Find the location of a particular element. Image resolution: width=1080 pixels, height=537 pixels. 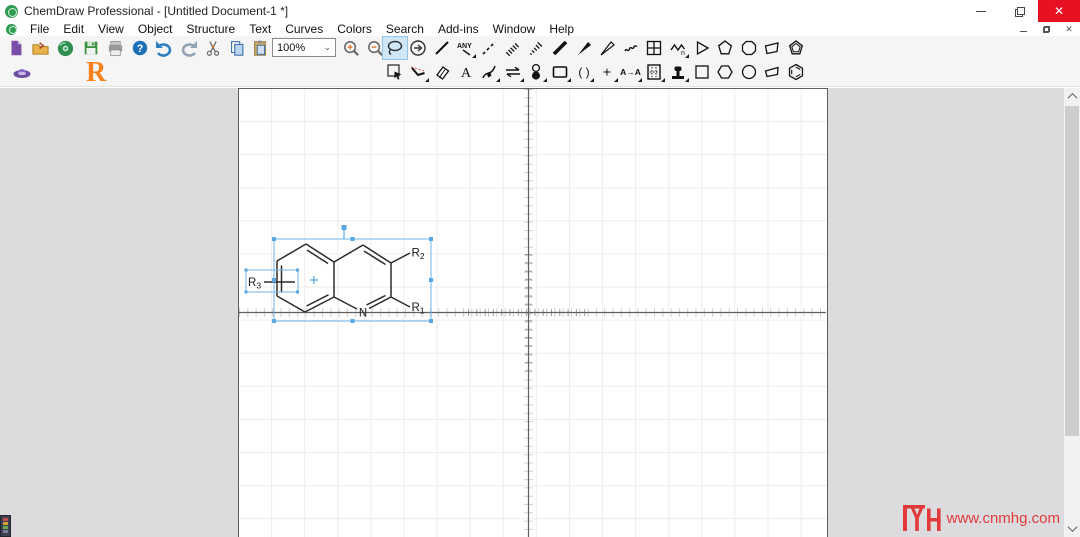

hashed-bond-tool is located at coordinates (513, 48).